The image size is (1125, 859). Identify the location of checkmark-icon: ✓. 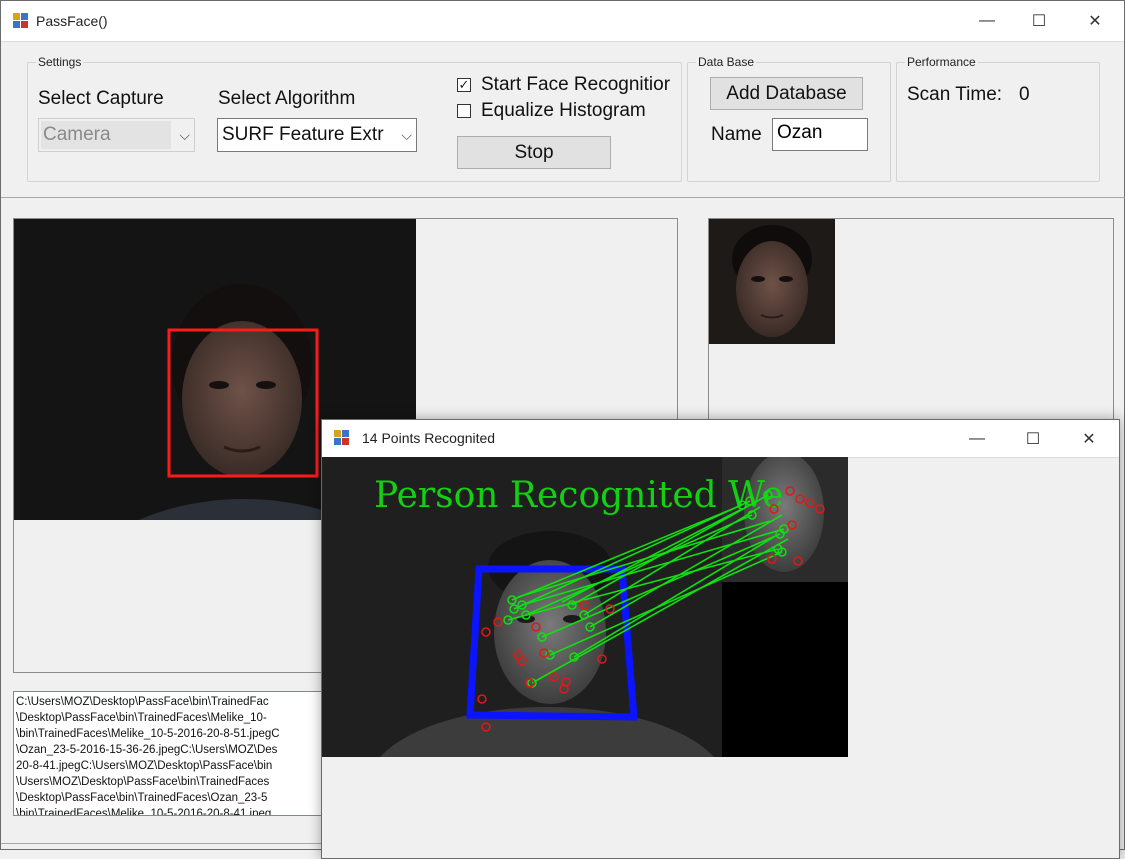
(464, 84).